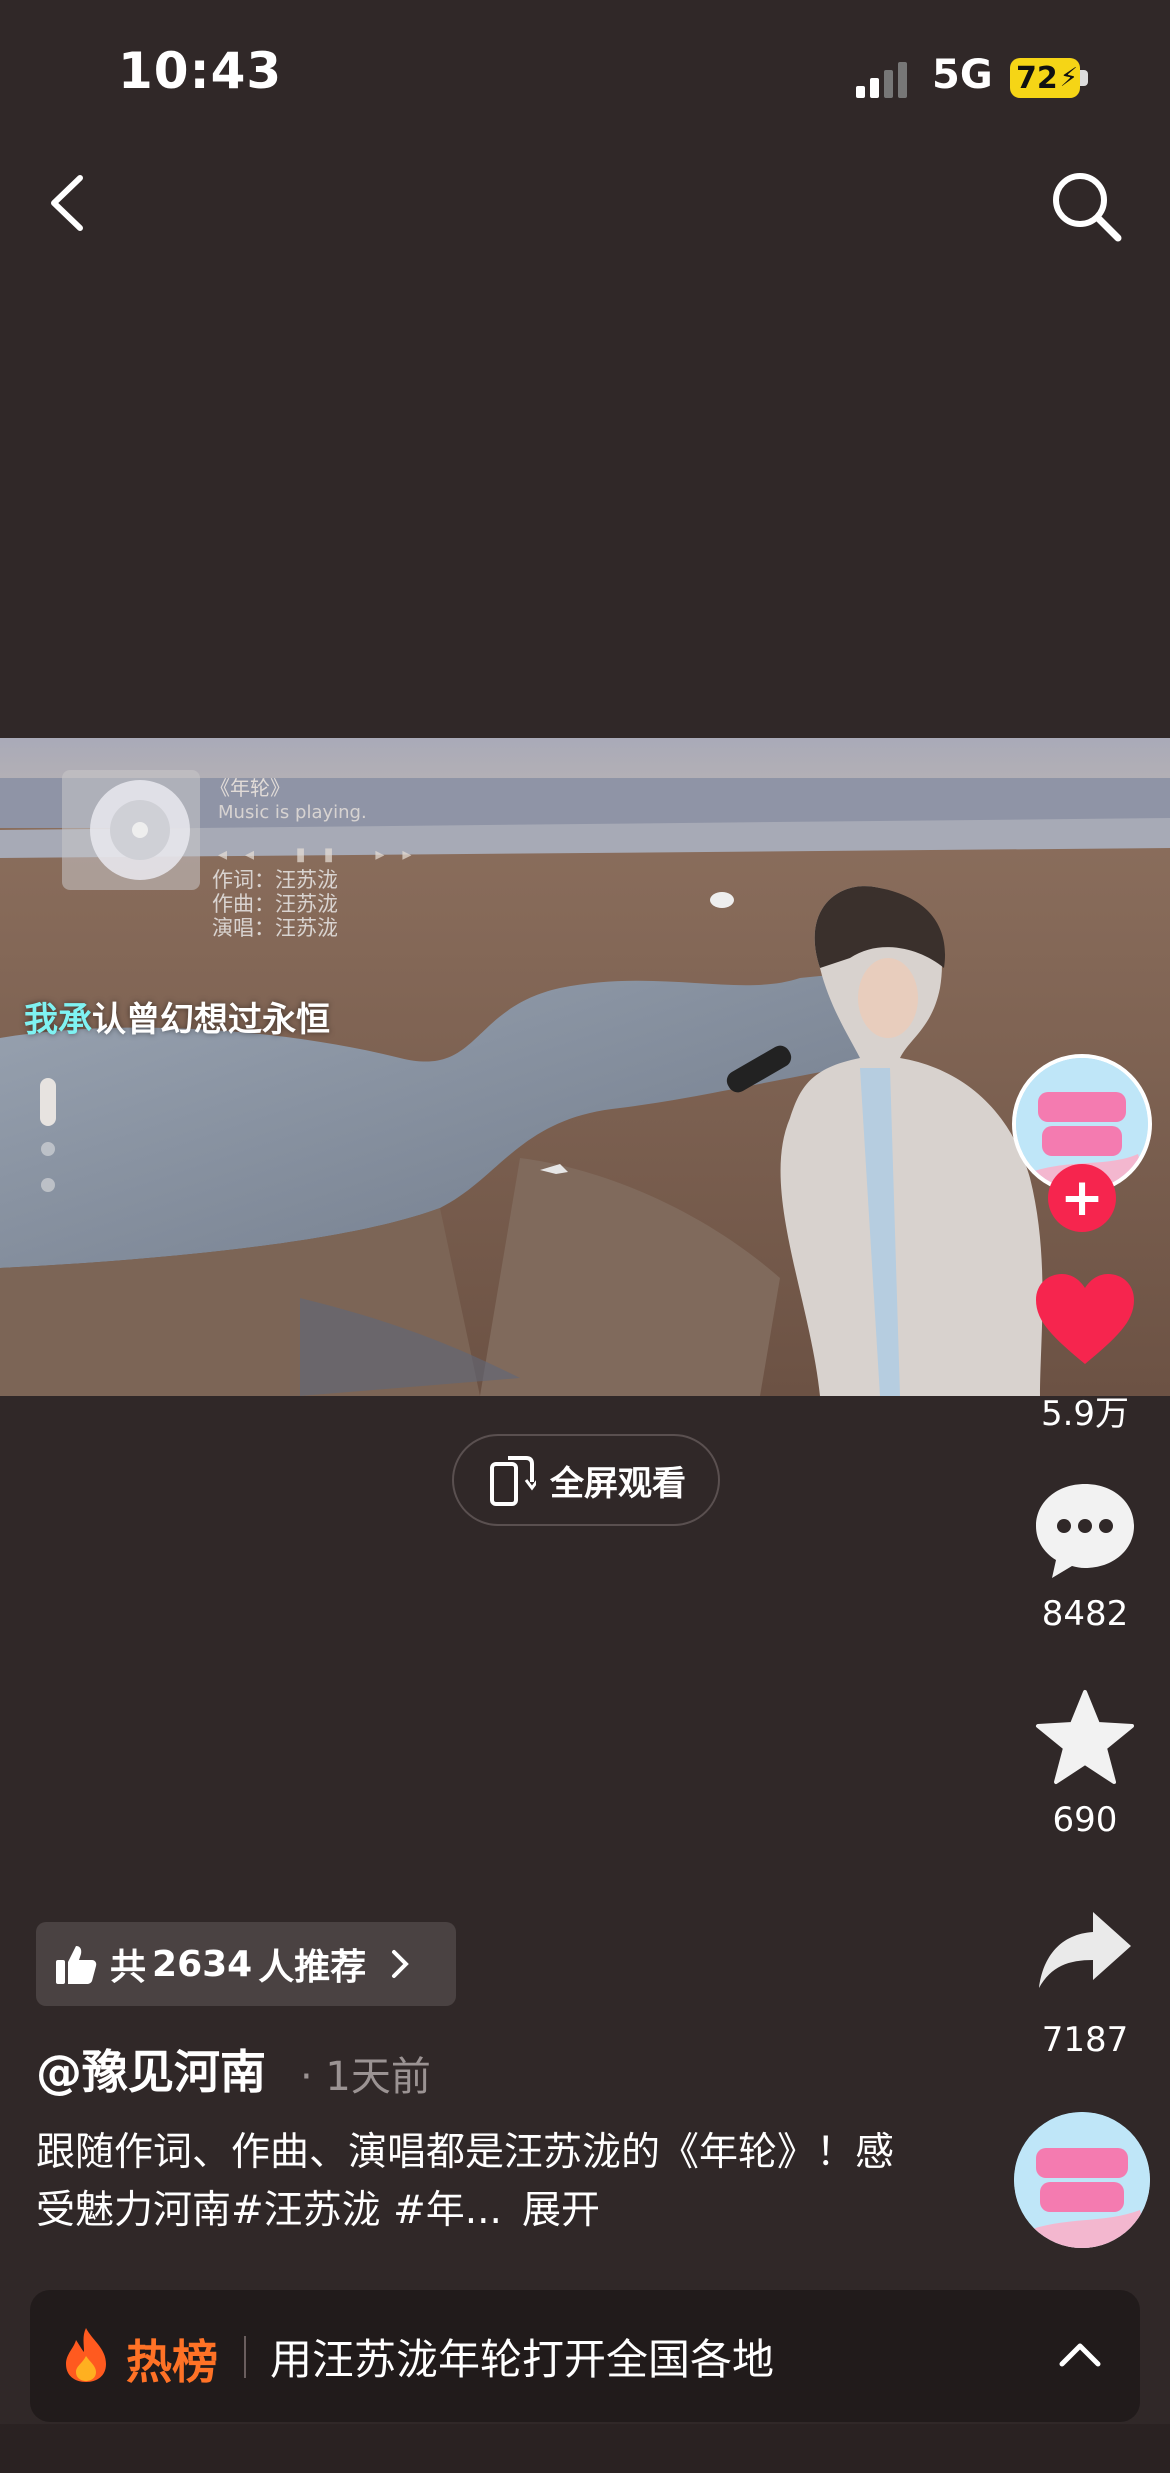  What do you see at coordinates (245, 2357) in the screenshot?
I see `hot-separator` at bounding box center [245, 2357].